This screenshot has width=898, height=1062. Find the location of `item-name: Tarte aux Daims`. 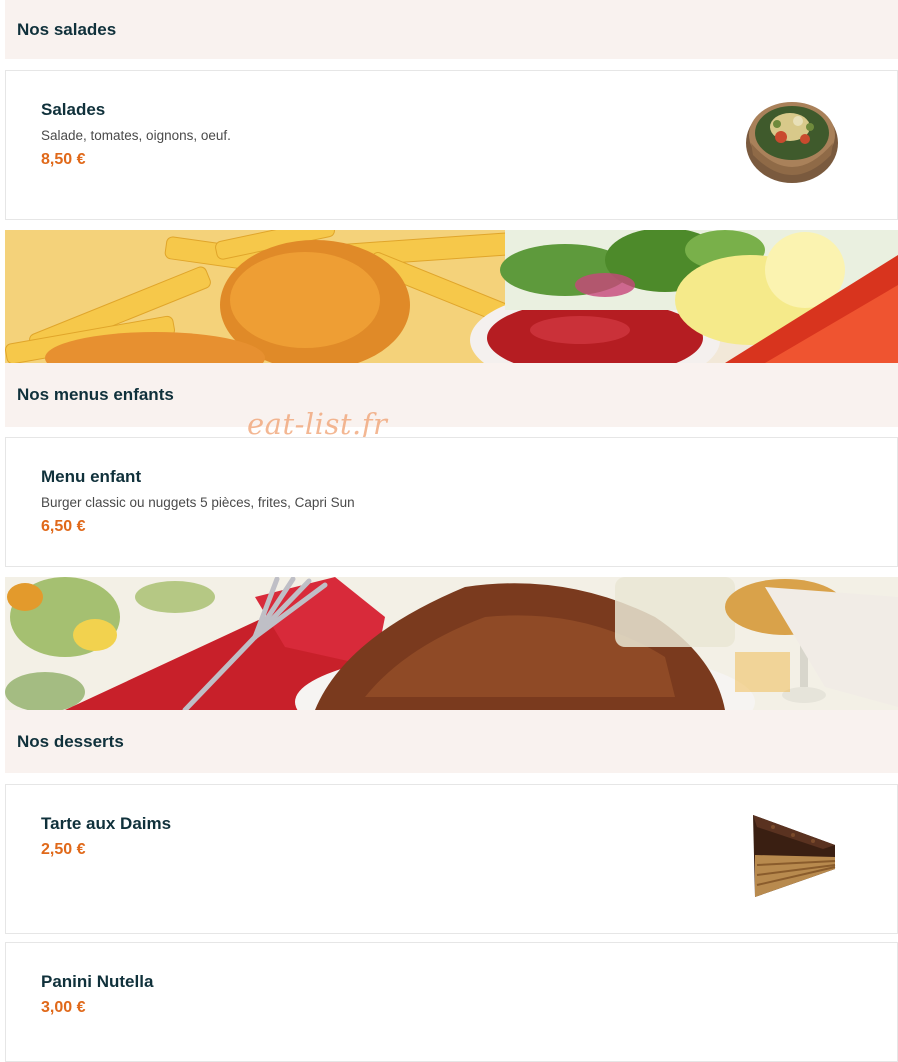

item-name: Tarte aux Daims is located at coordinates (106, 823).